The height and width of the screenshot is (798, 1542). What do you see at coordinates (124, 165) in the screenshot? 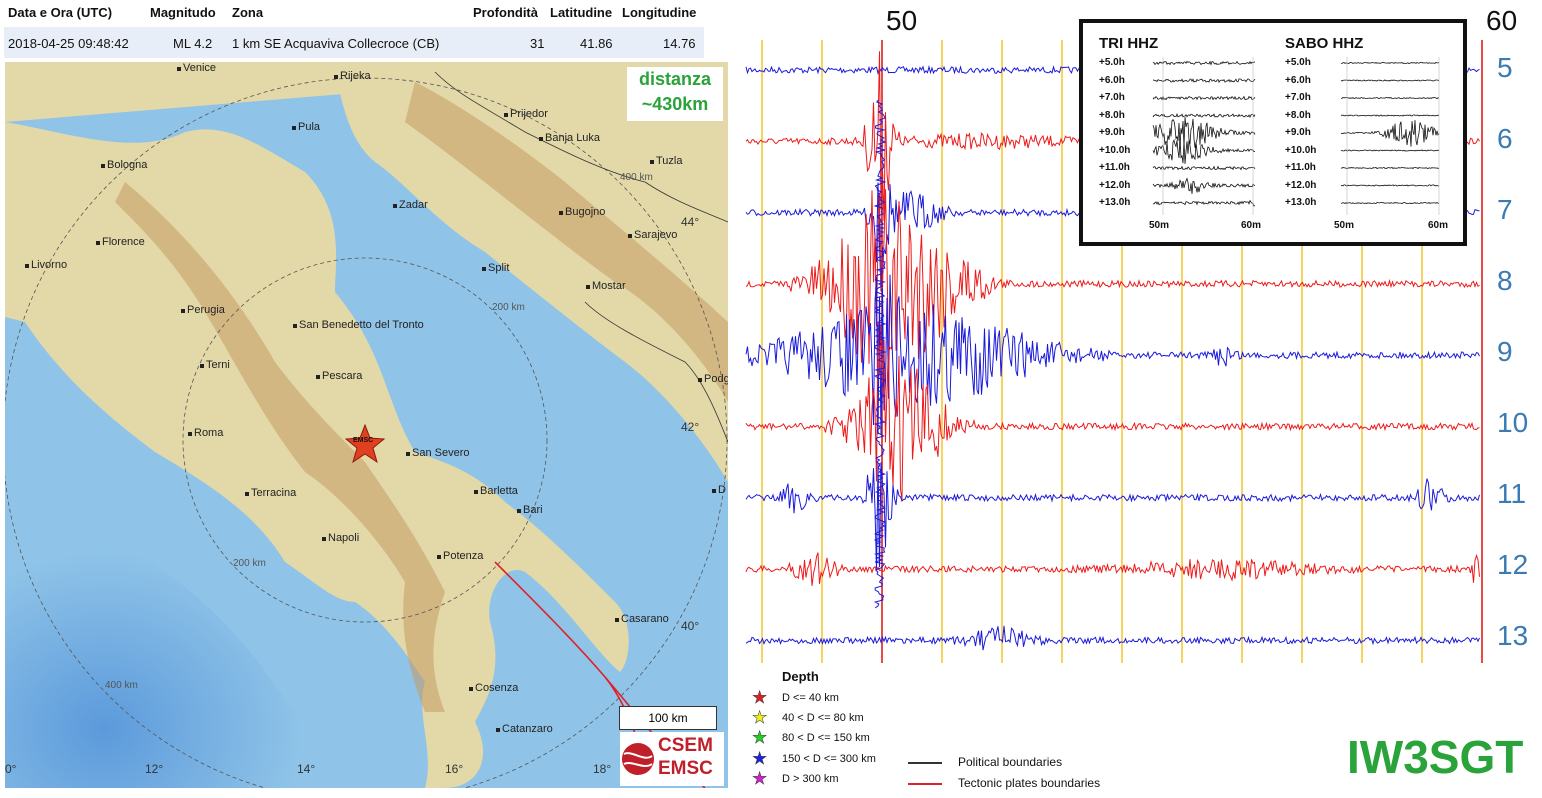
I see `city-label: Bologna` at bounding box center [124, 165].